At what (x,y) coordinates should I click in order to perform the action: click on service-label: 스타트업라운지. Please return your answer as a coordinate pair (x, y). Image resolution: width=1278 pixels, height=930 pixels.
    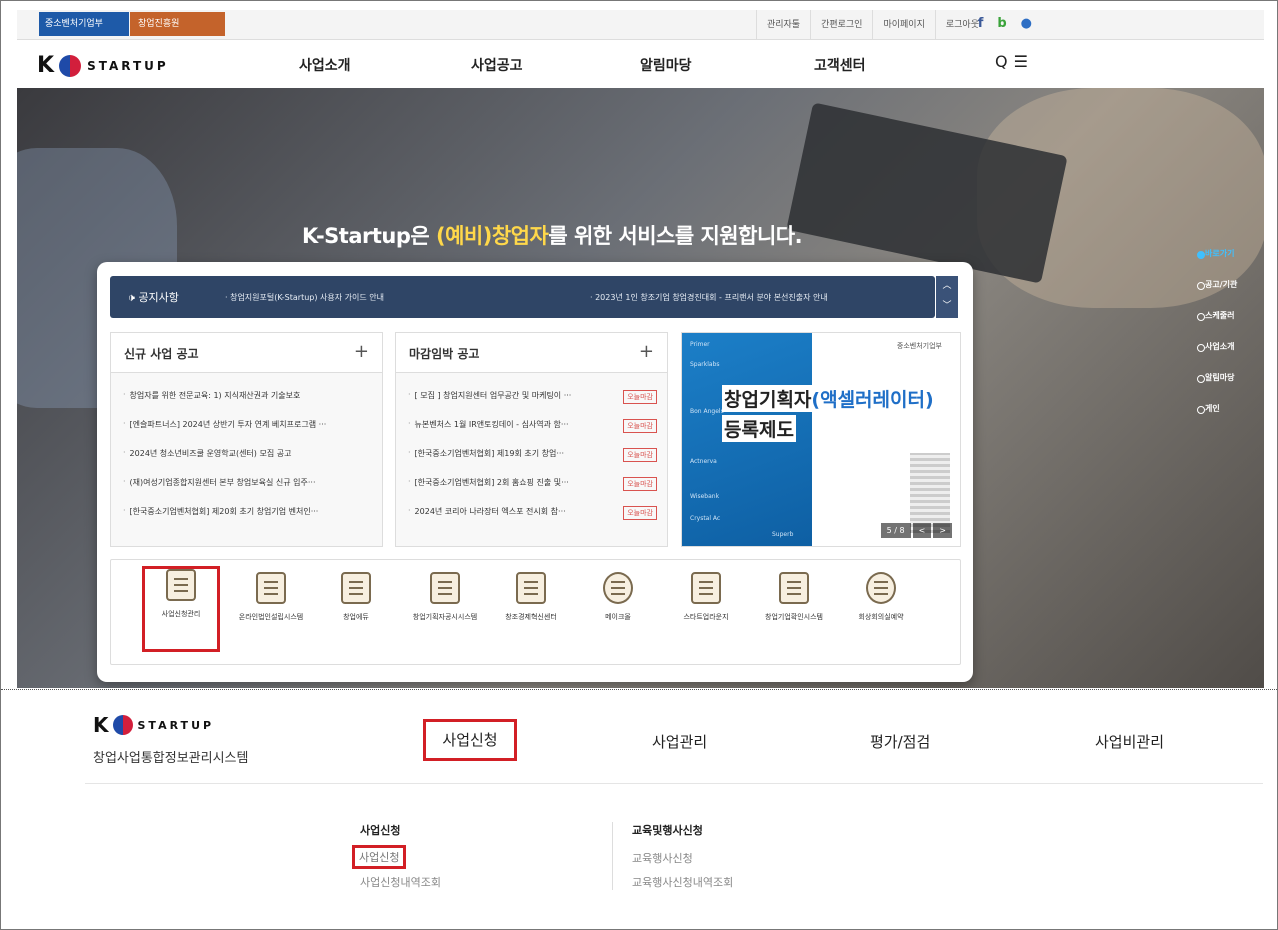
    Looking at the image, I should click on (706, 617).